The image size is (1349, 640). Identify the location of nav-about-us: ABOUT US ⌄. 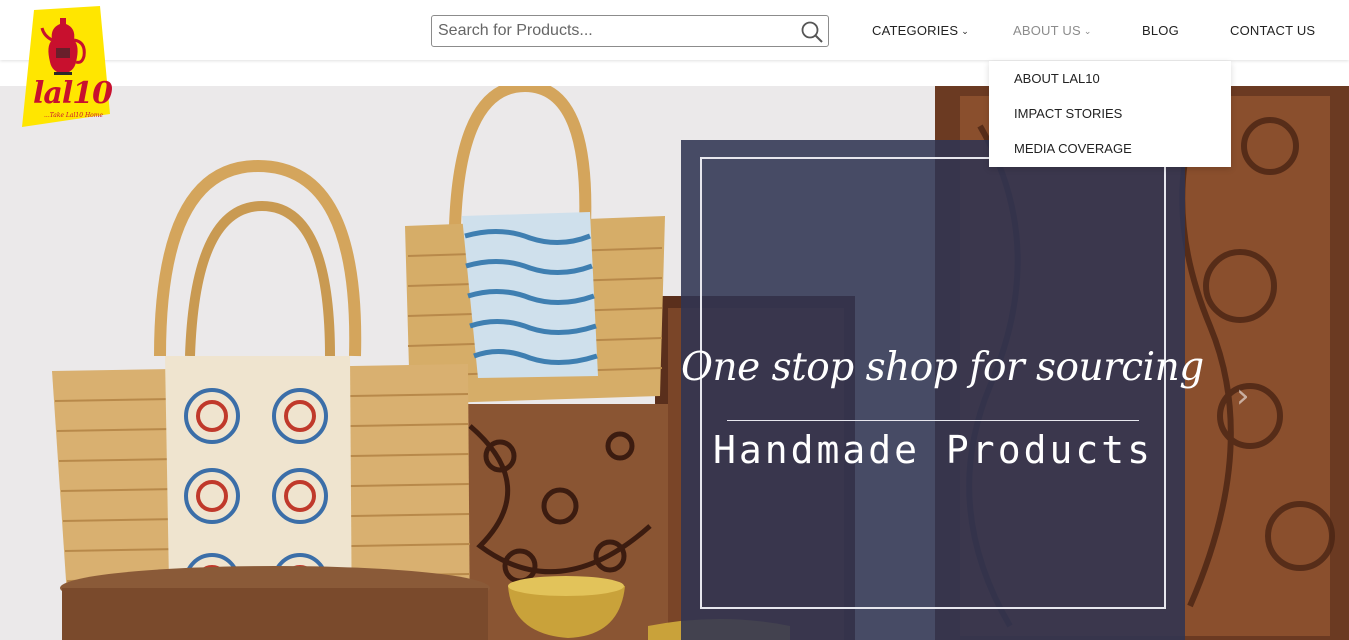
(1052, 30).